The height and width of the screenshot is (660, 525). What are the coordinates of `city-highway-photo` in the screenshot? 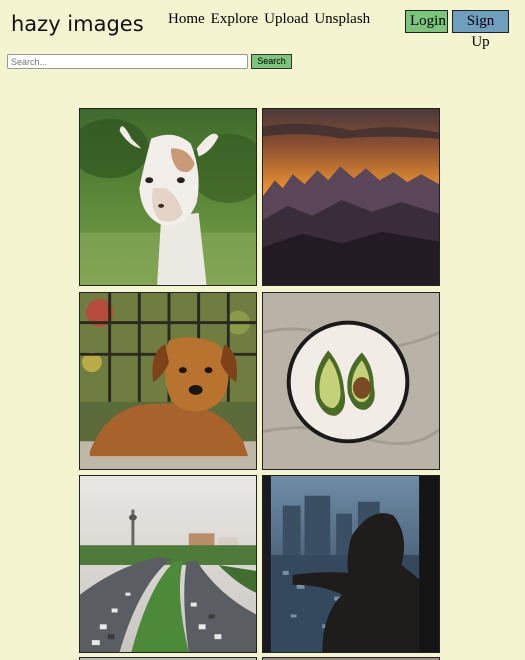 It's located at (168, 564).